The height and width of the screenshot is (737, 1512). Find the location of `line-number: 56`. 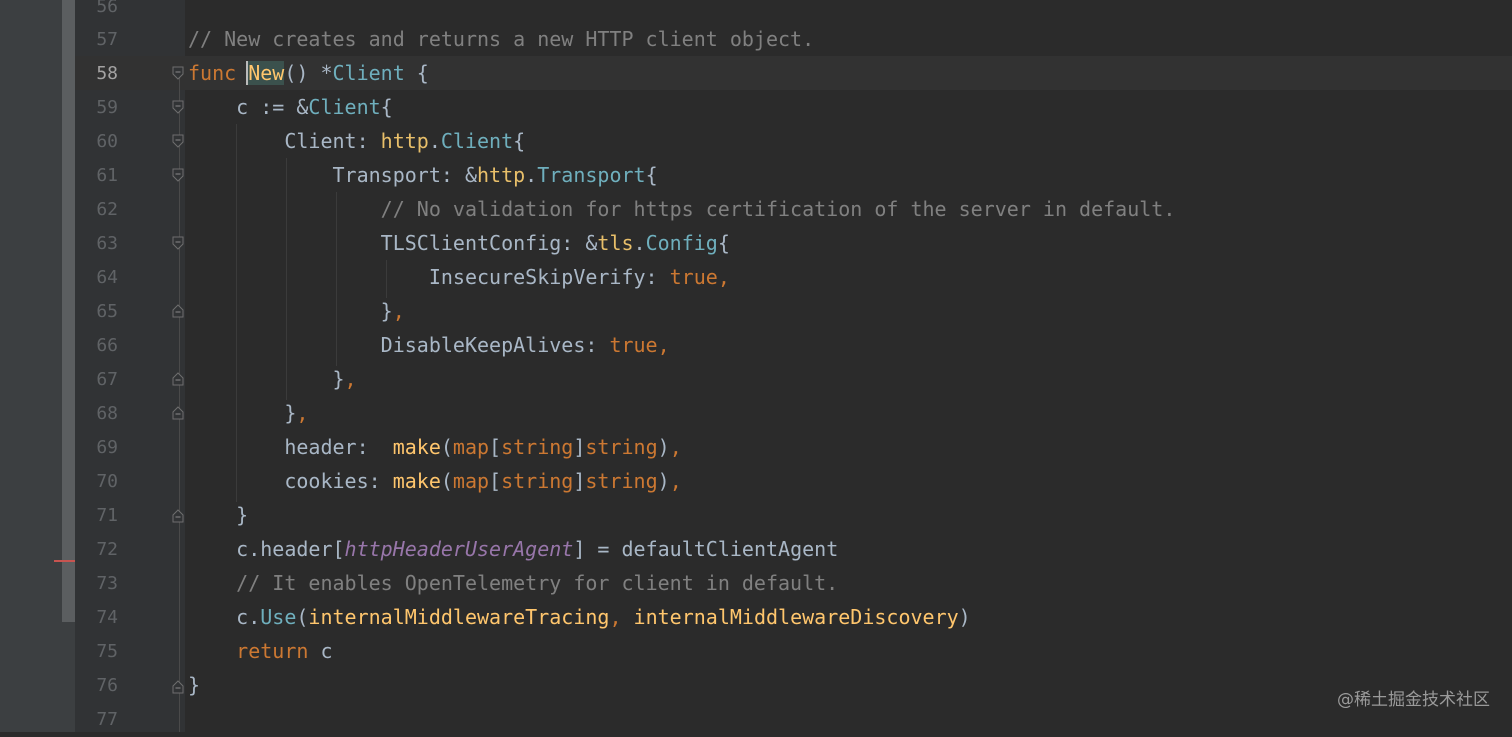

line-number: 56 is located at coordinates (107, 8).